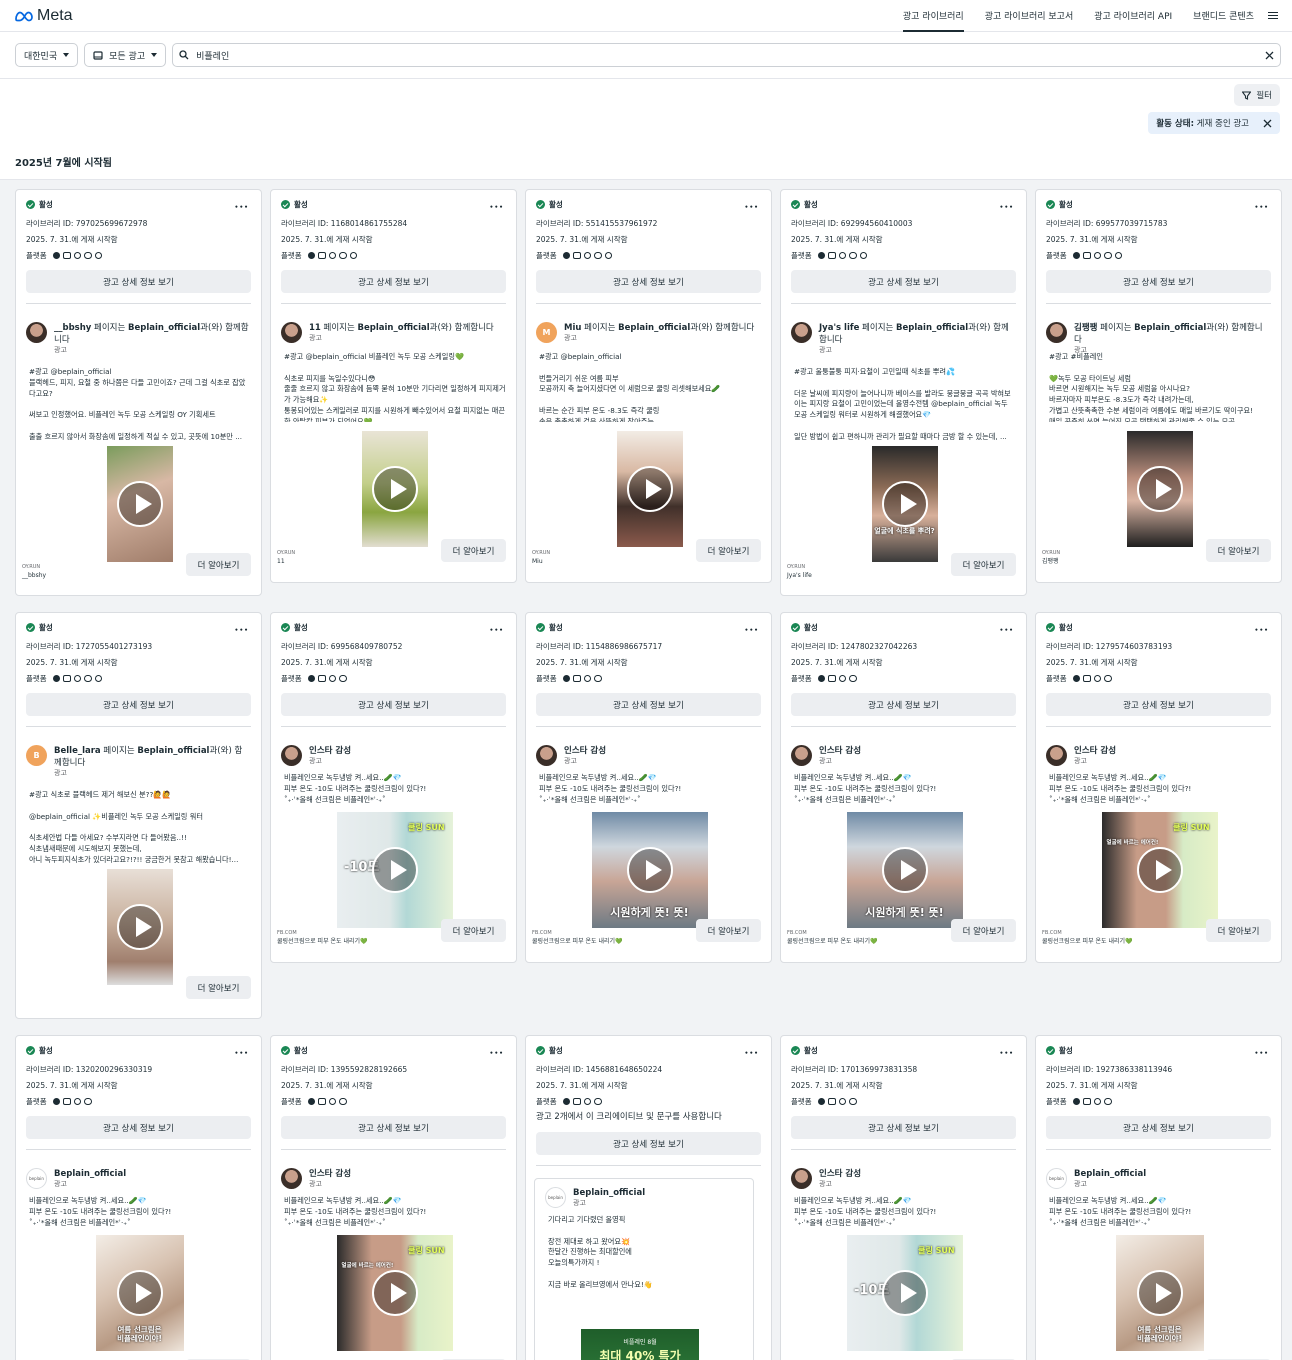  I want to click on status-filter-chip: 활동 상태: 게재 중인 광고, so click(1214, 123).